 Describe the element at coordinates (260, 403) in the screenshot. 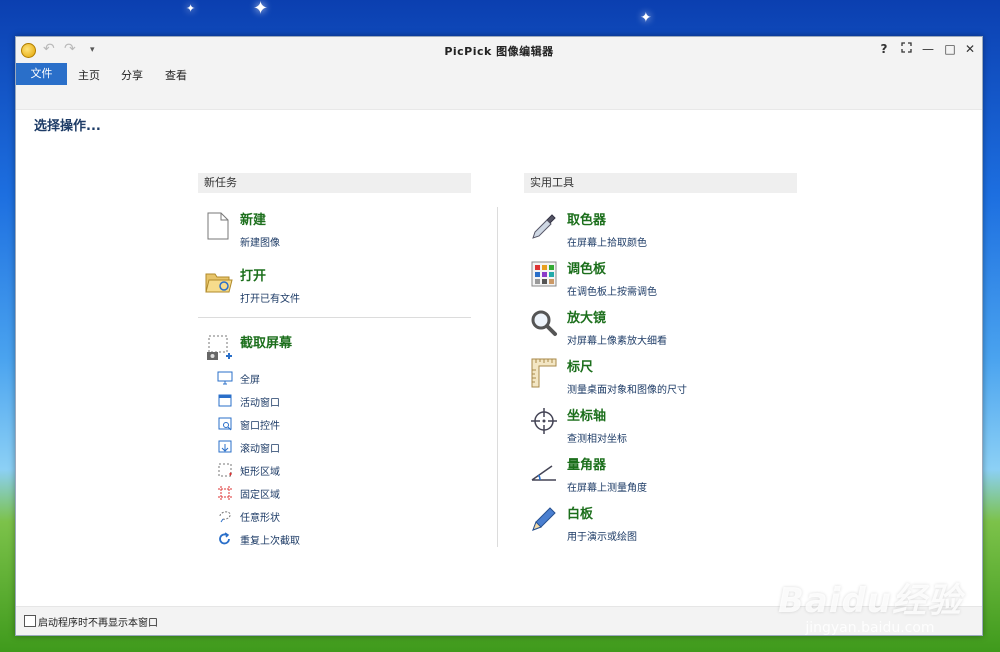

I see `capture-option-label: 活动窗口` at that location.